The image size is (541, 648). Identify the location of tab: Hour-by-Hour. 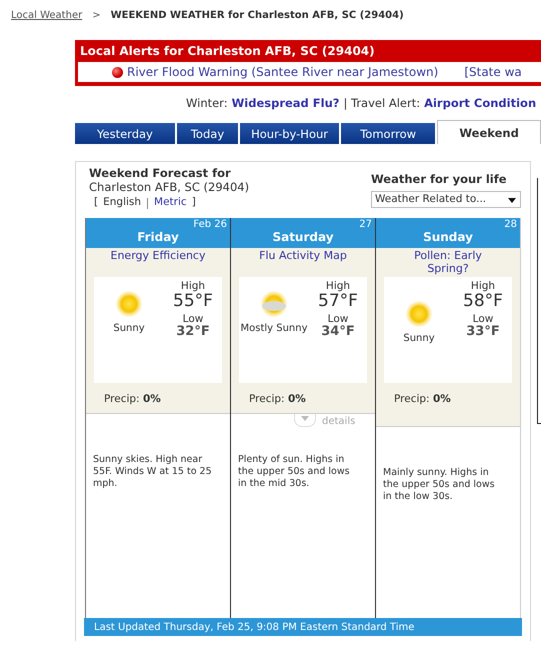
(291, 133).